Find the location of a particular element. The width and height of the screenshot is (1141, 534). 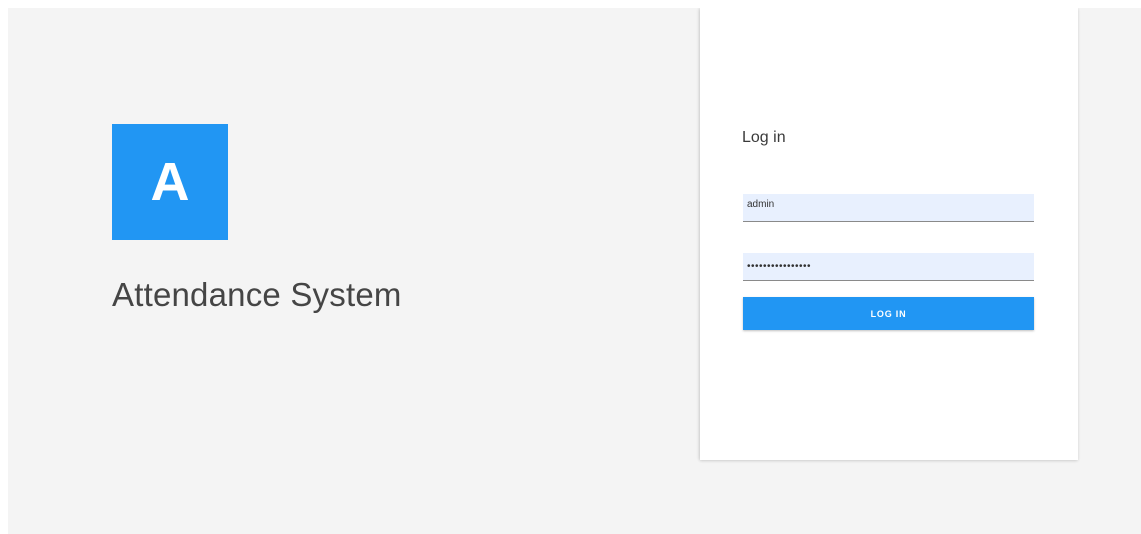

logo-letter: A is located at coordinates (170, 182).